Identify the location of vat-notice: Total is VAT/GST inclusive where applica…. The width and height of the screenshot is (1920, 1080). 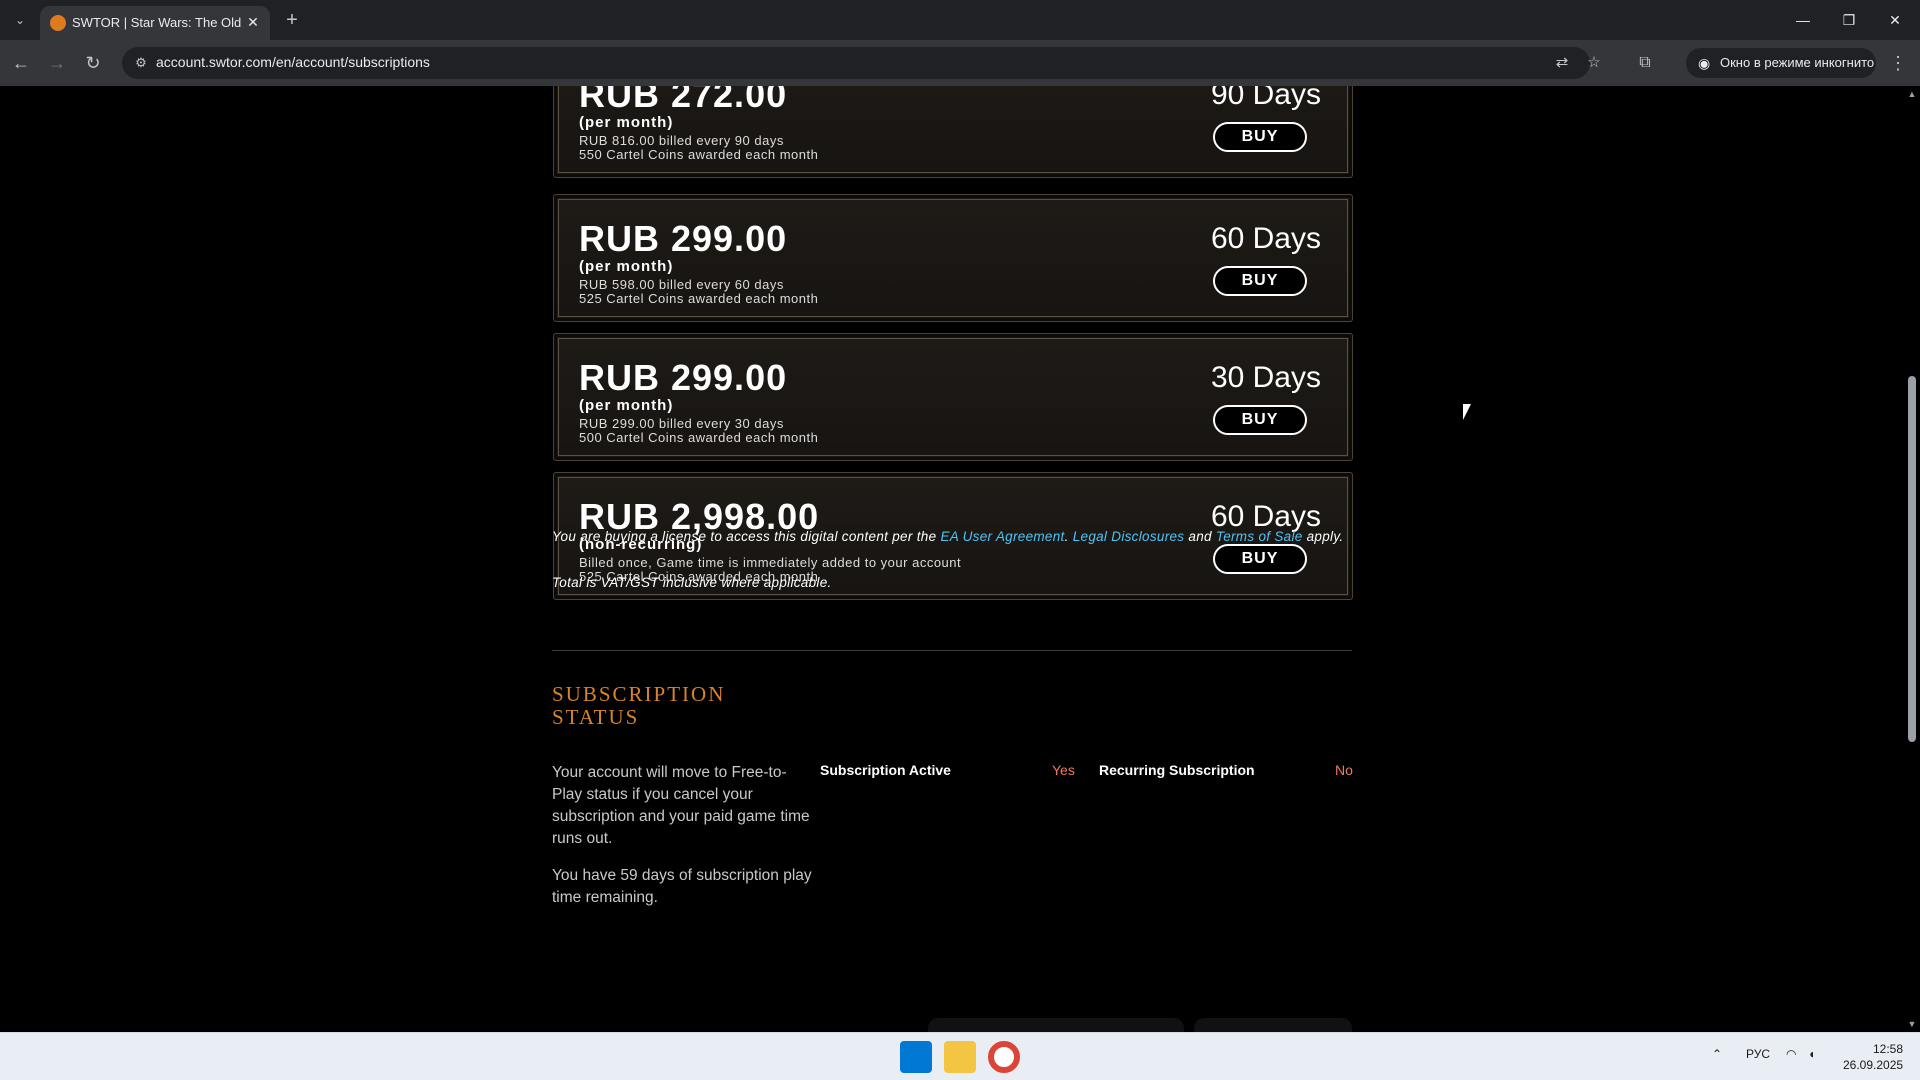
(692, 582).